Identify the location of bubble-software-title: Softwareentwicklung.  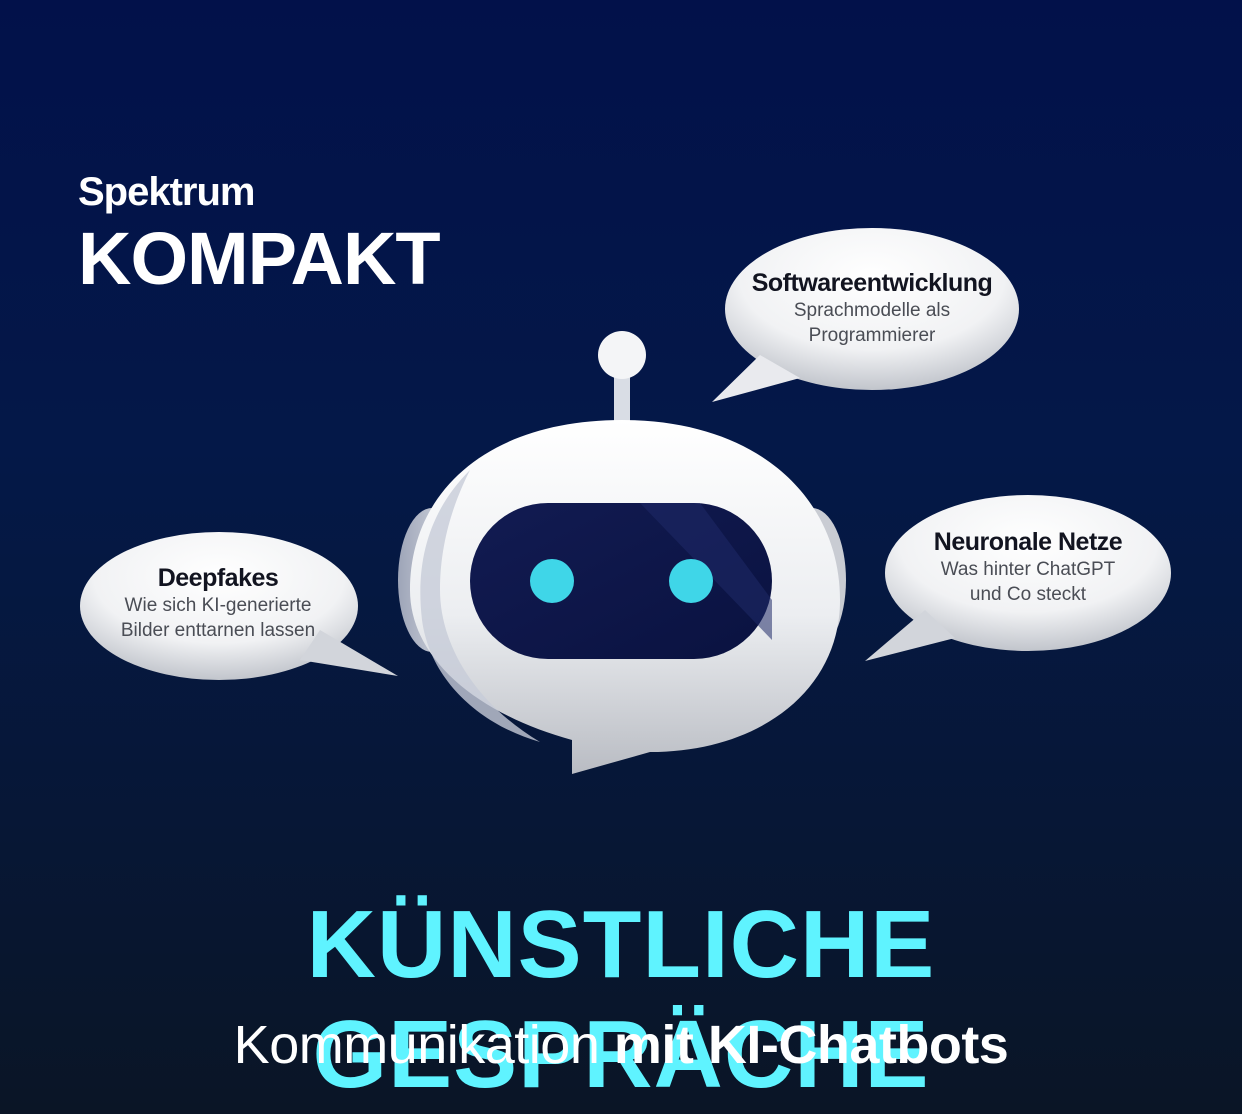
(872, 283).